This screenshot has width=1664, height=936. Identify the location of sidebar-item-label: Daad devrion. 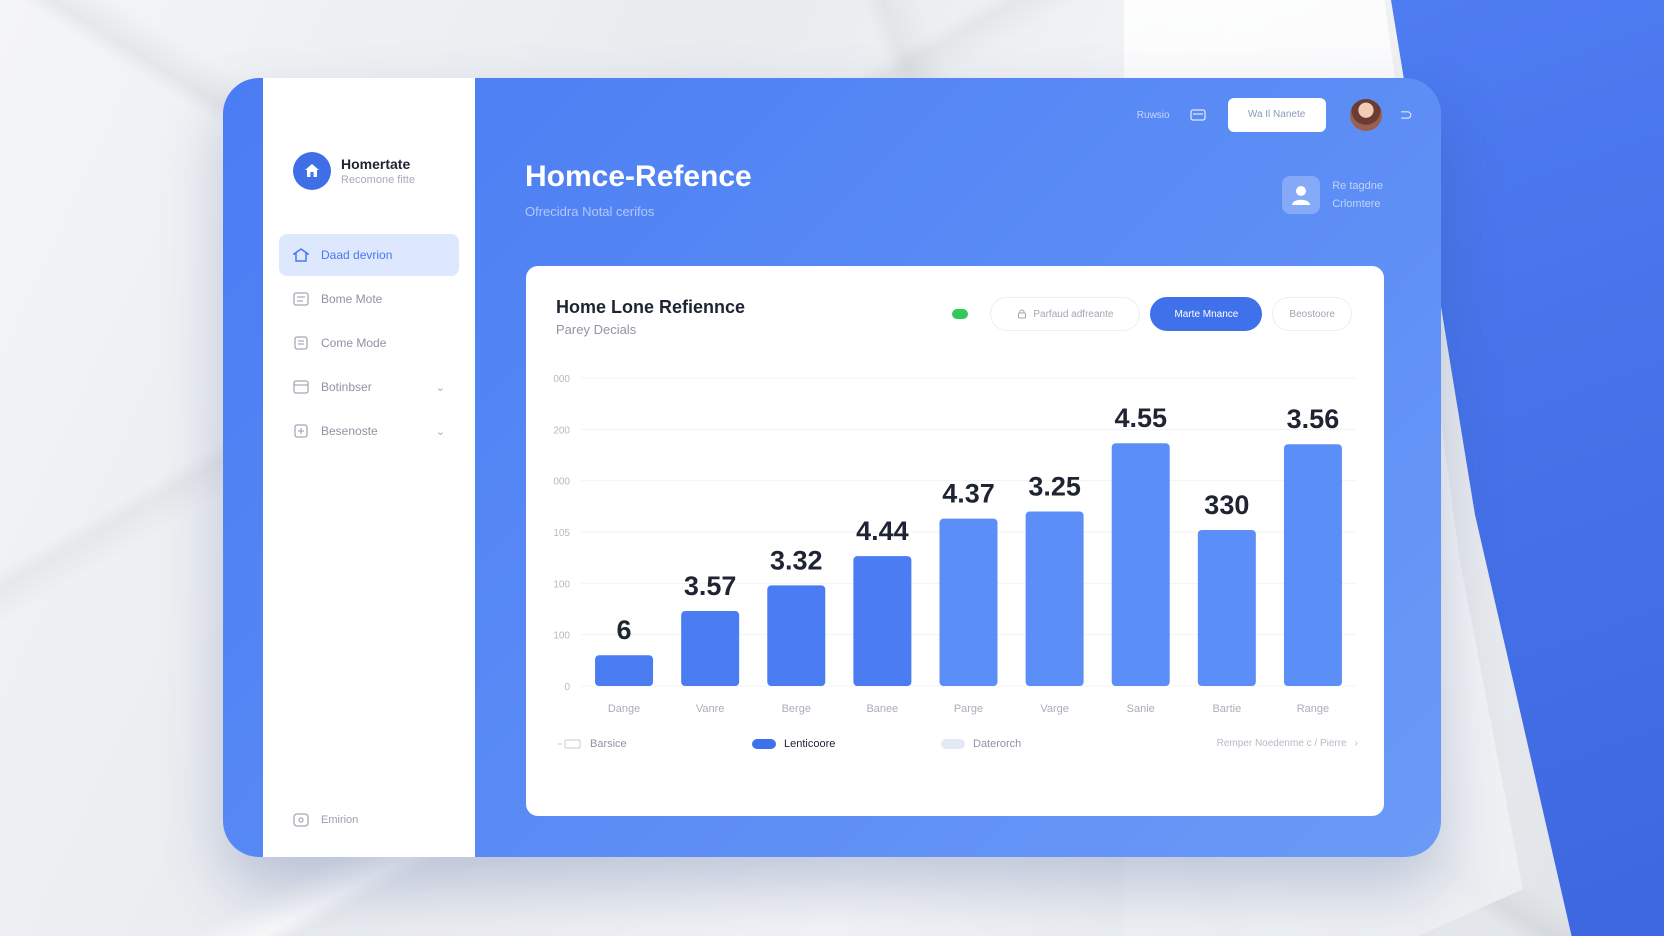
(357, 255).